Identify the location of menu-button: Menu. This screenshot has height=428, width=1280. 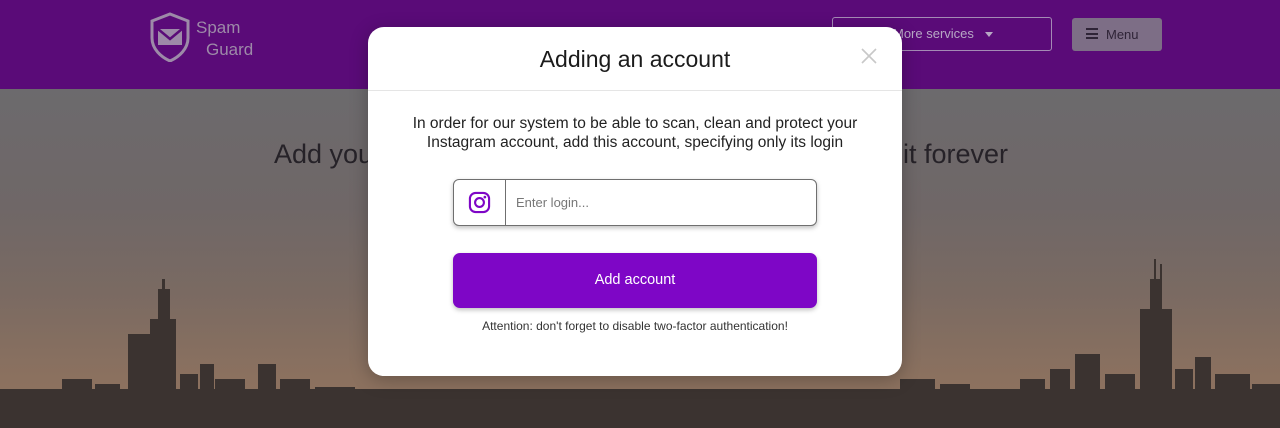
(1117, 34).